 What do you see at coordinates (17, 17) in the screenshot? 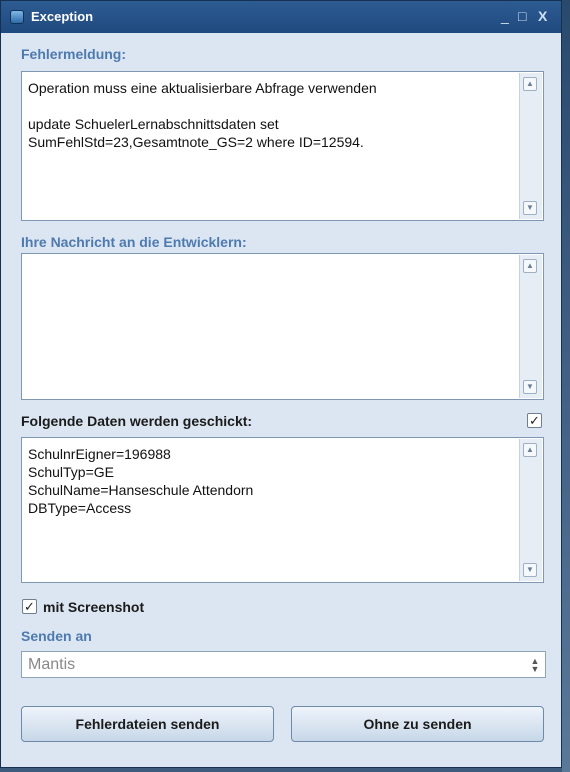
I see `app-icon` at bounding box center [17, 17].